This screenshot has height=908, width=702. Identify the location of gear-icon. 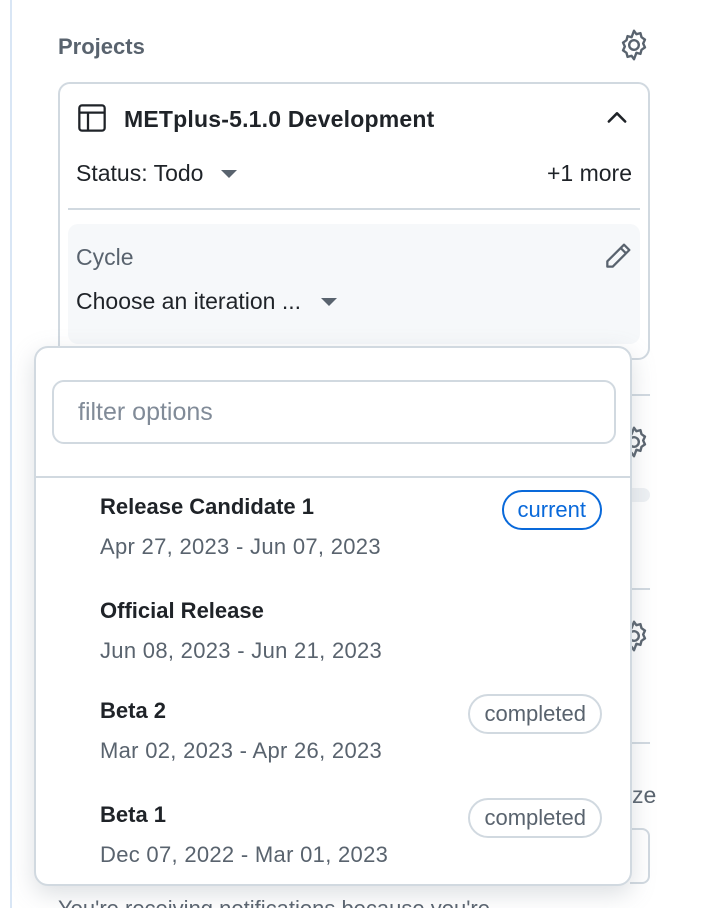
(634, 45).